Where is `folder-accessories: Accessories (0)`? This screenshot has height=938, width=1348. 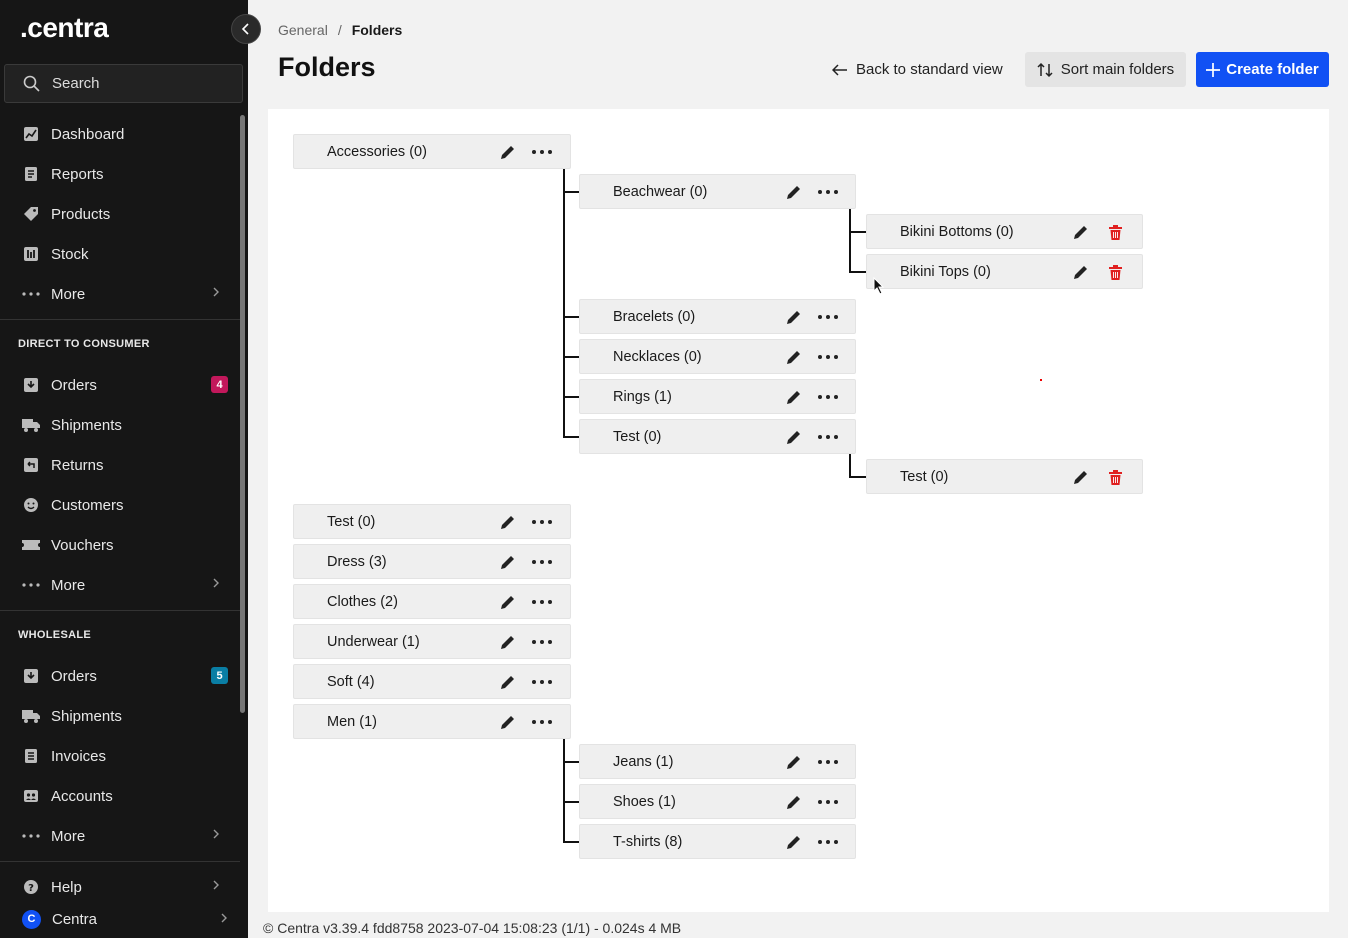 folder-accessories: Accessories (0) is located at coordinates (432, 151).